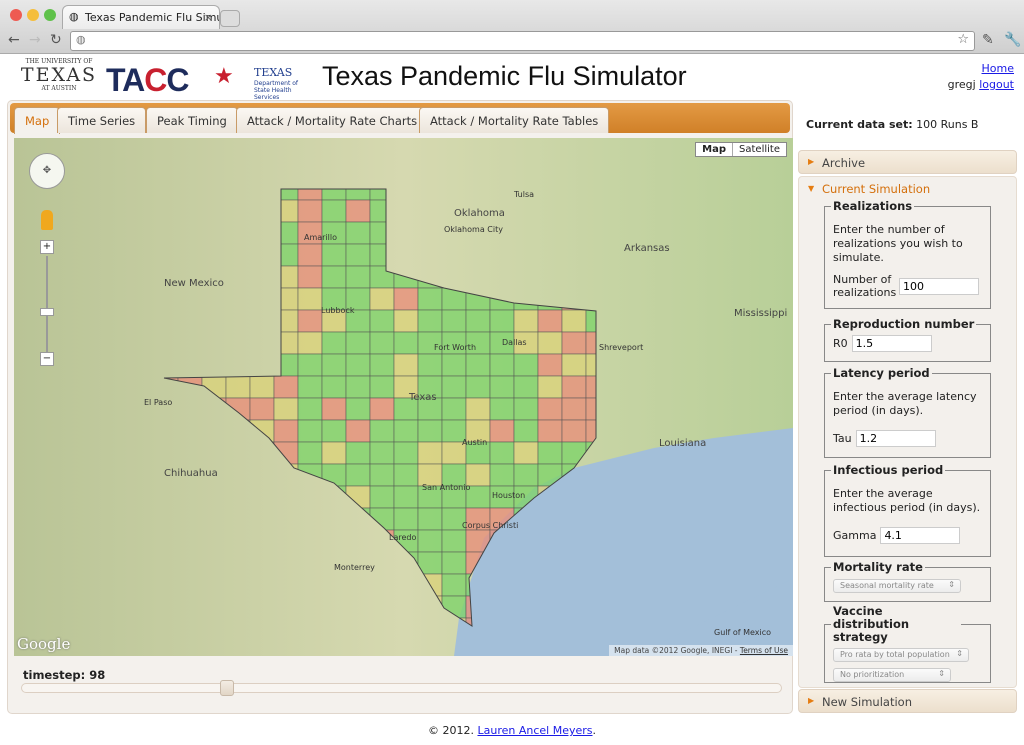  What do you see at coordinates (907, 701) in the screenshot?
I see `accordion-new-simulation: ▶ New Simulation` at bounding box center [907, 701].